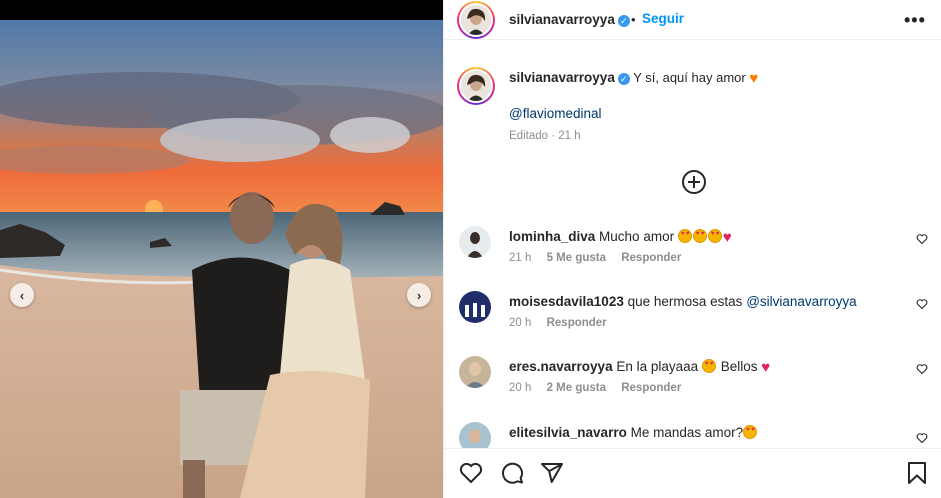 This screenshot has width=941, height=498. Describe the element at coordinates (657, 366) in the screenshot. I see `comment-text: En la playaaa` at that location.